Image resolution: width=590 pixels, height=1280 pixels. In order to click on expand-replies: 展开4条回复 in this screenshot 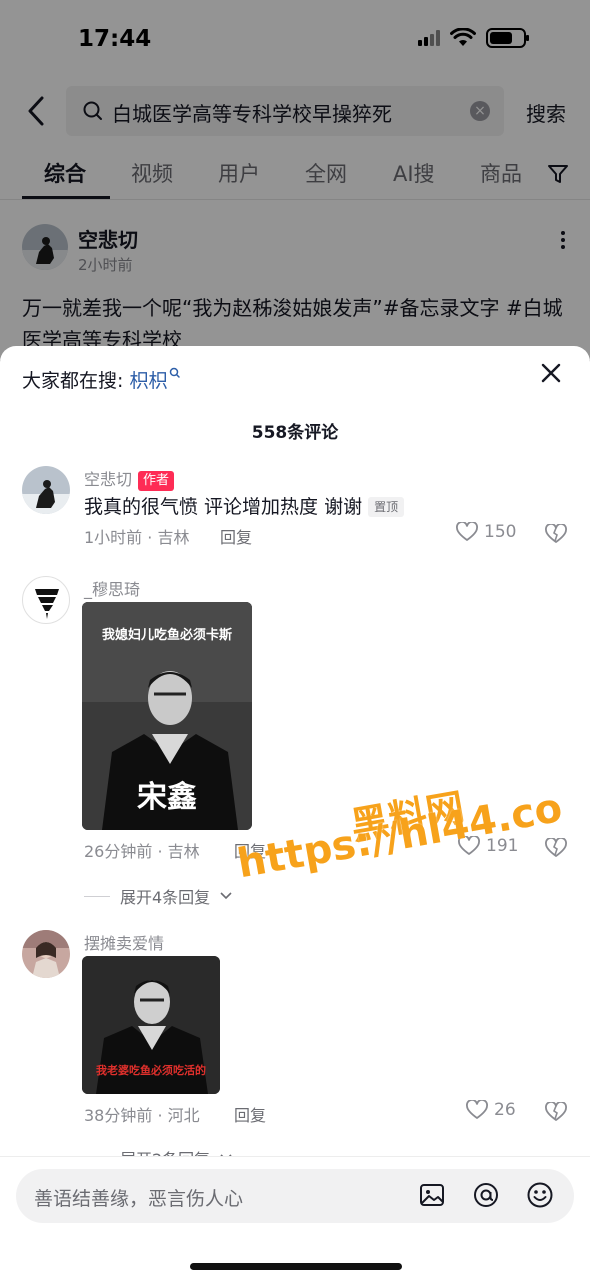, I will do `click(158, 896)`.